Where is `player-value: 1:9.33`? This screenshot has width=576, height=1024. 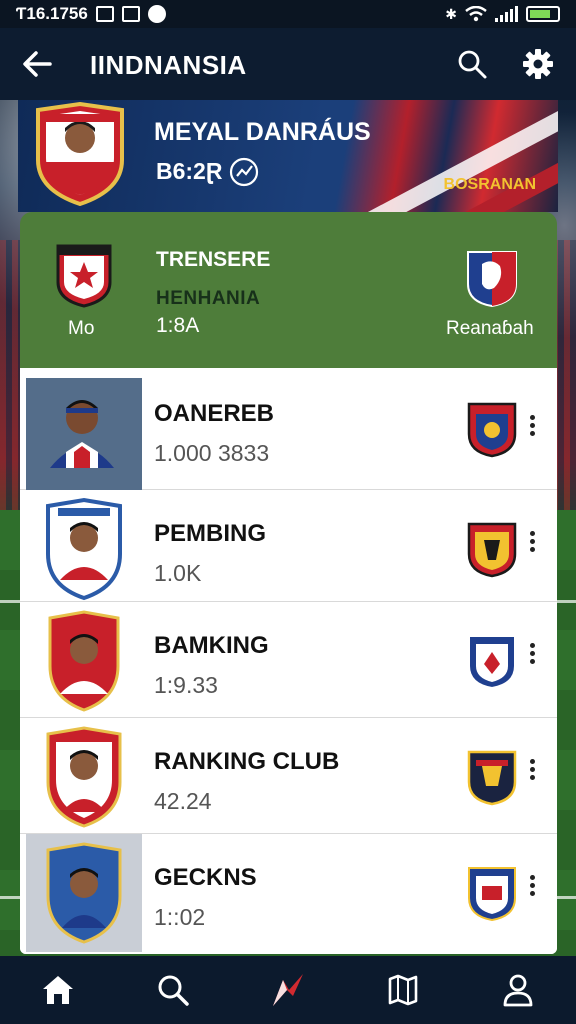
player-value: 1:9.33 is located at coordinates (186, 685).